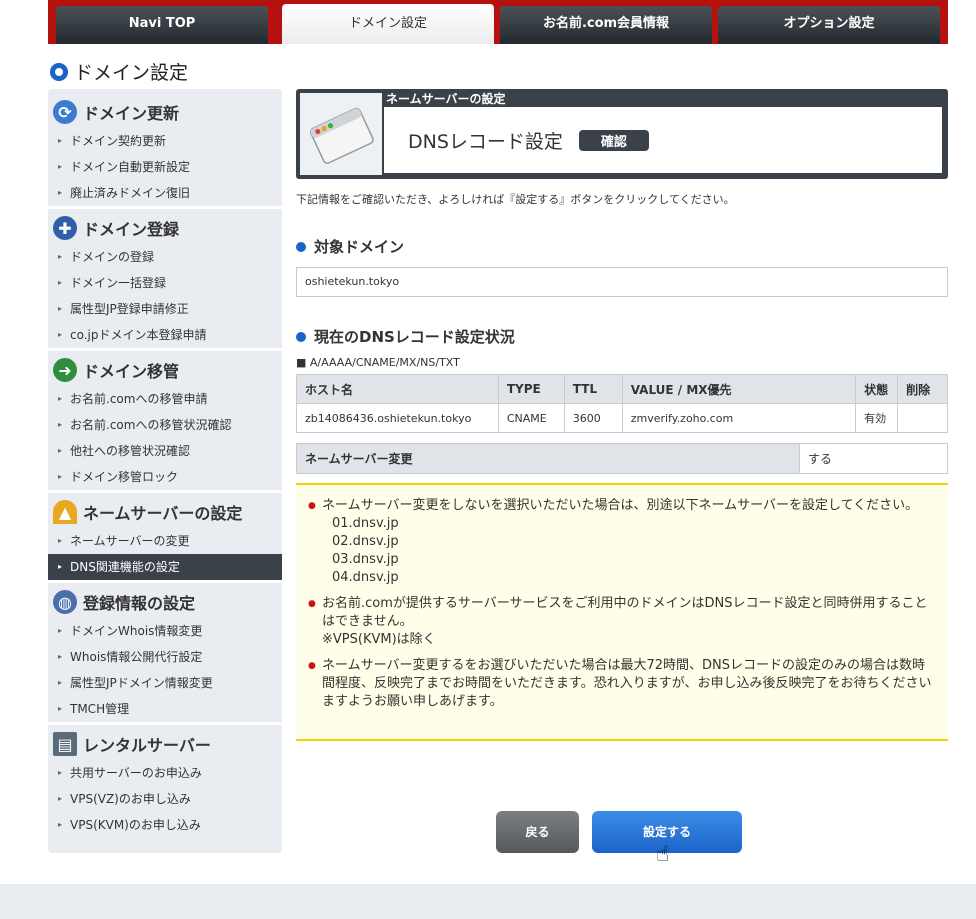 Image resolution: width=976 pixels, height=919 pixels. What do you see at coordinates (65, 112) in the screenshot?
I see `refresh-icon: ⟳` at bounding box center [65, 112].